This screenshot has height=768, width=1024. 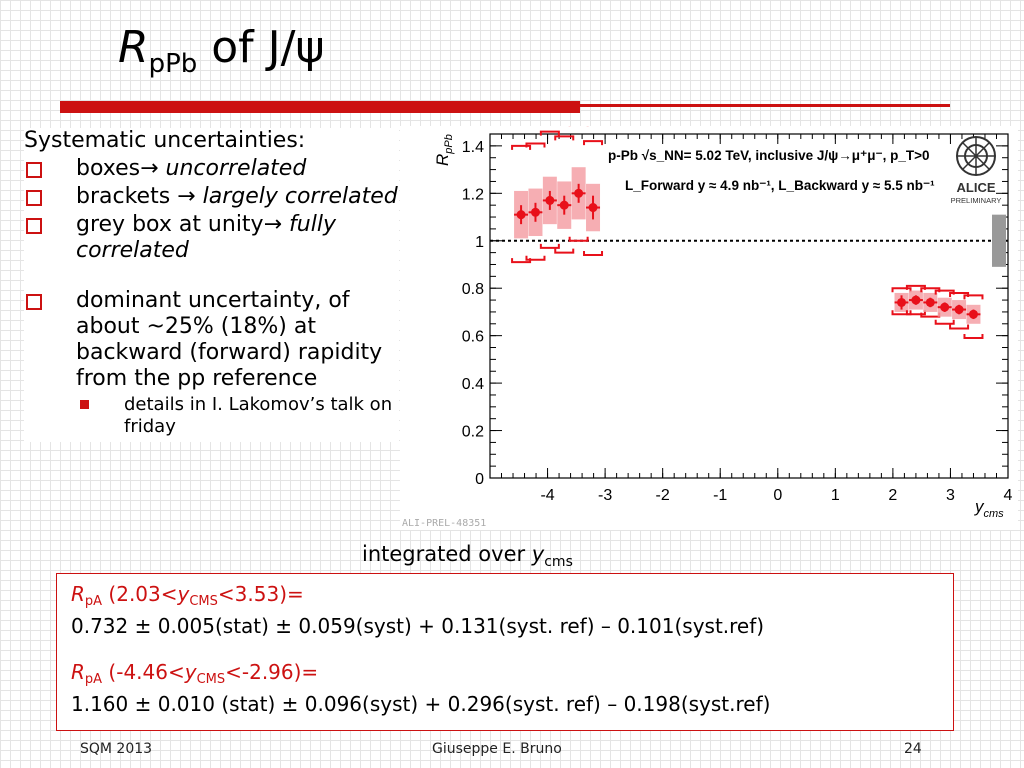 I want to click on y-sub: CMS, so click(x=211, y=679).